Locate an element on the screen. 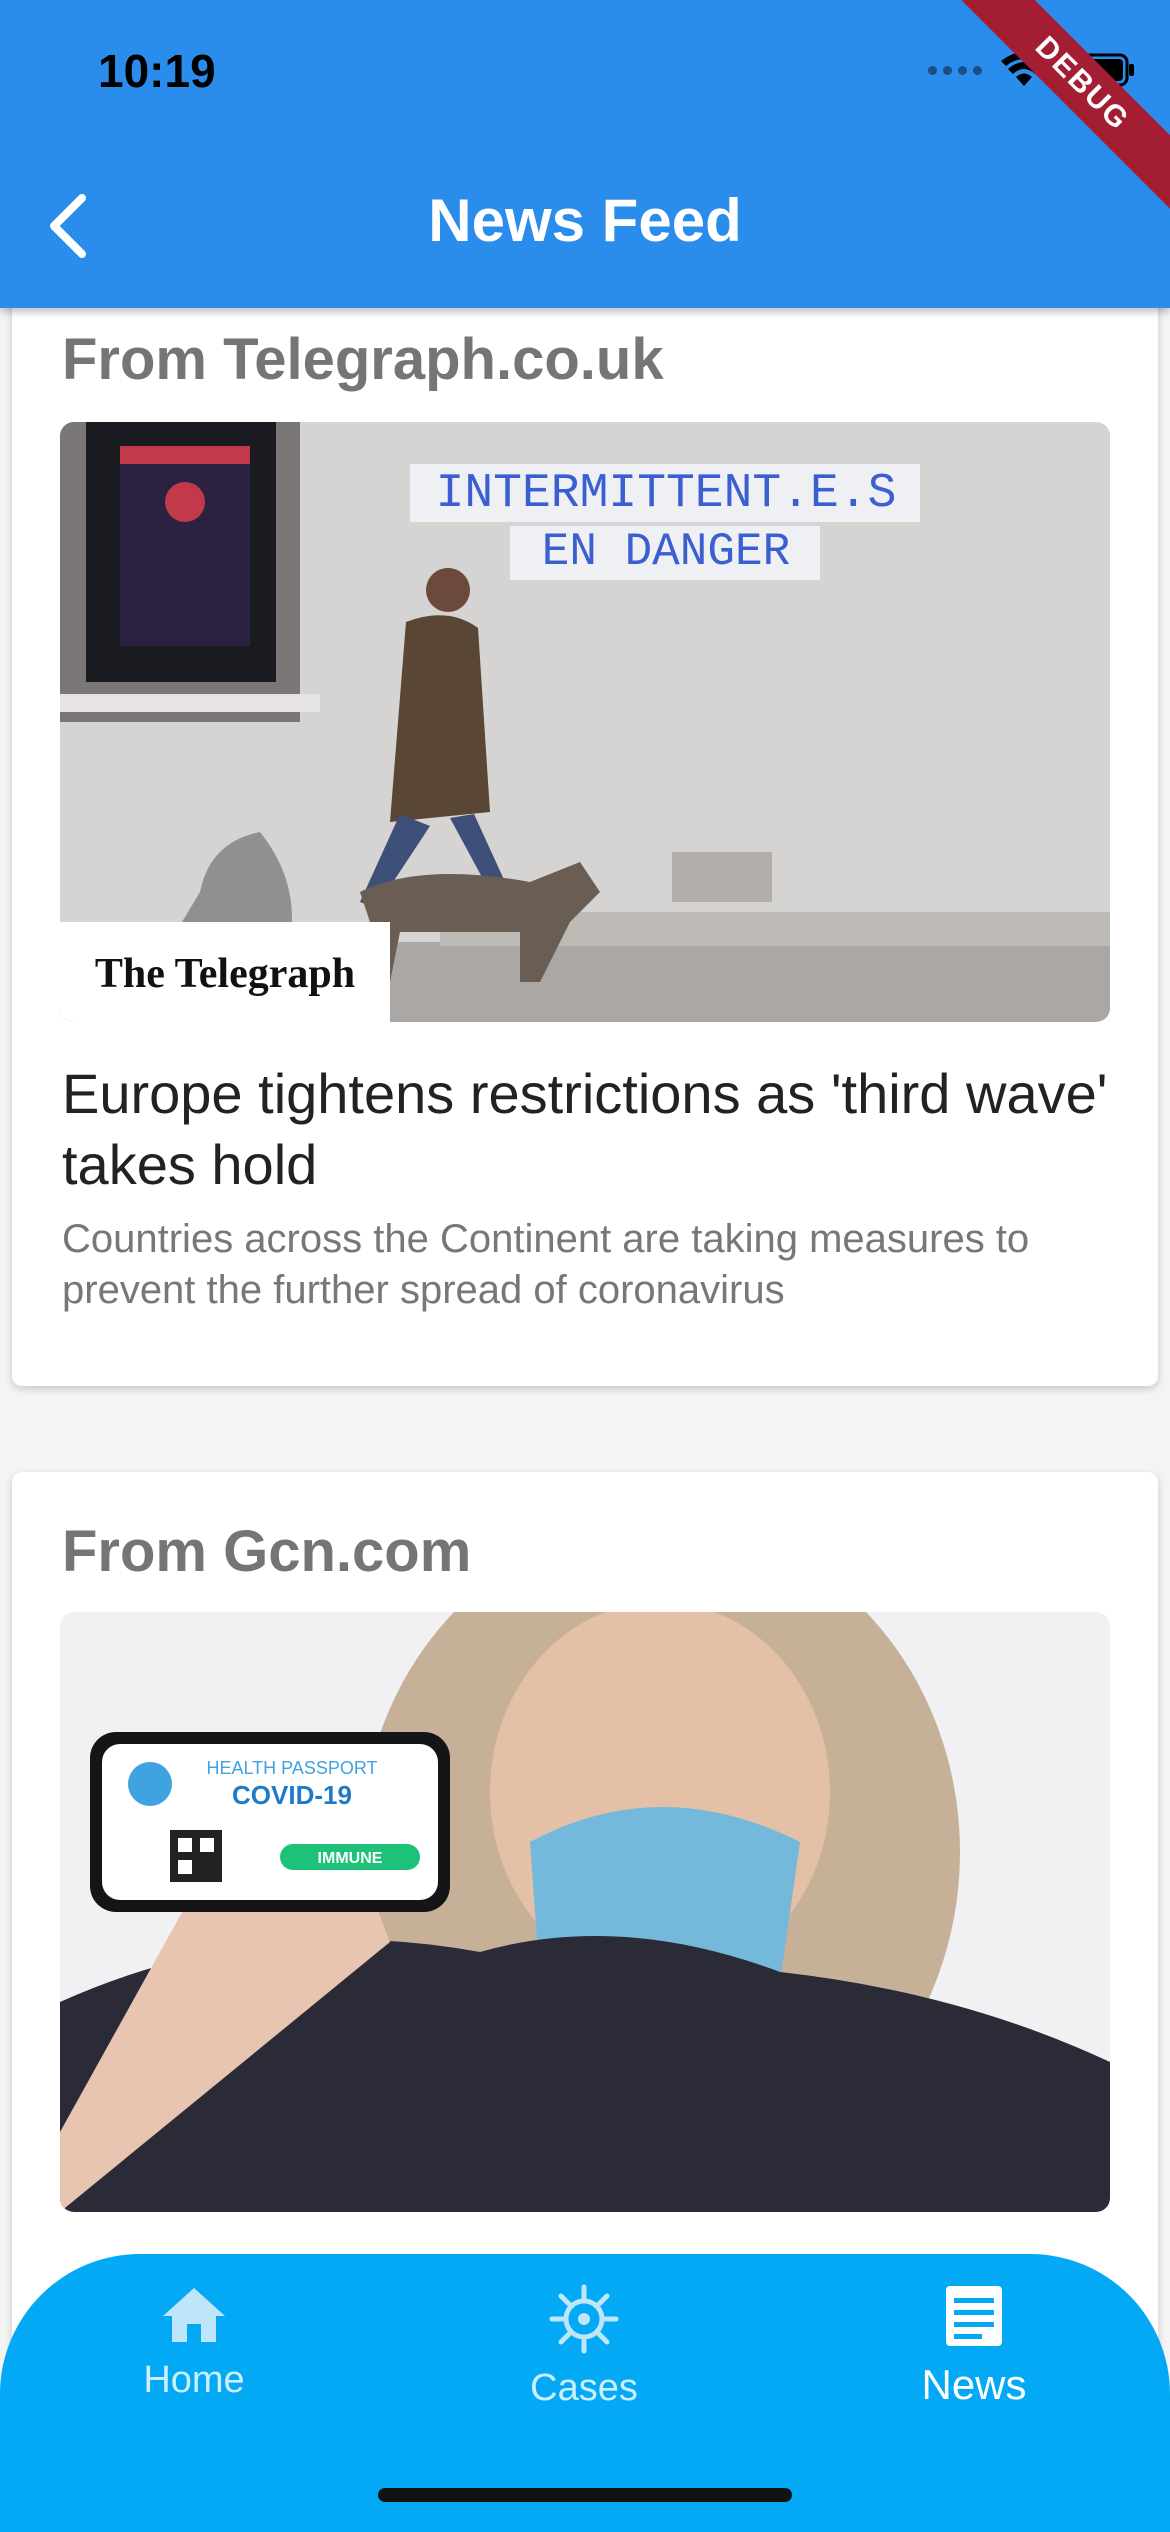 This screenshot has width=1170, height=2532. app-bar: 10:19 News Feed DEBUG is located at coordinates (585, 154).